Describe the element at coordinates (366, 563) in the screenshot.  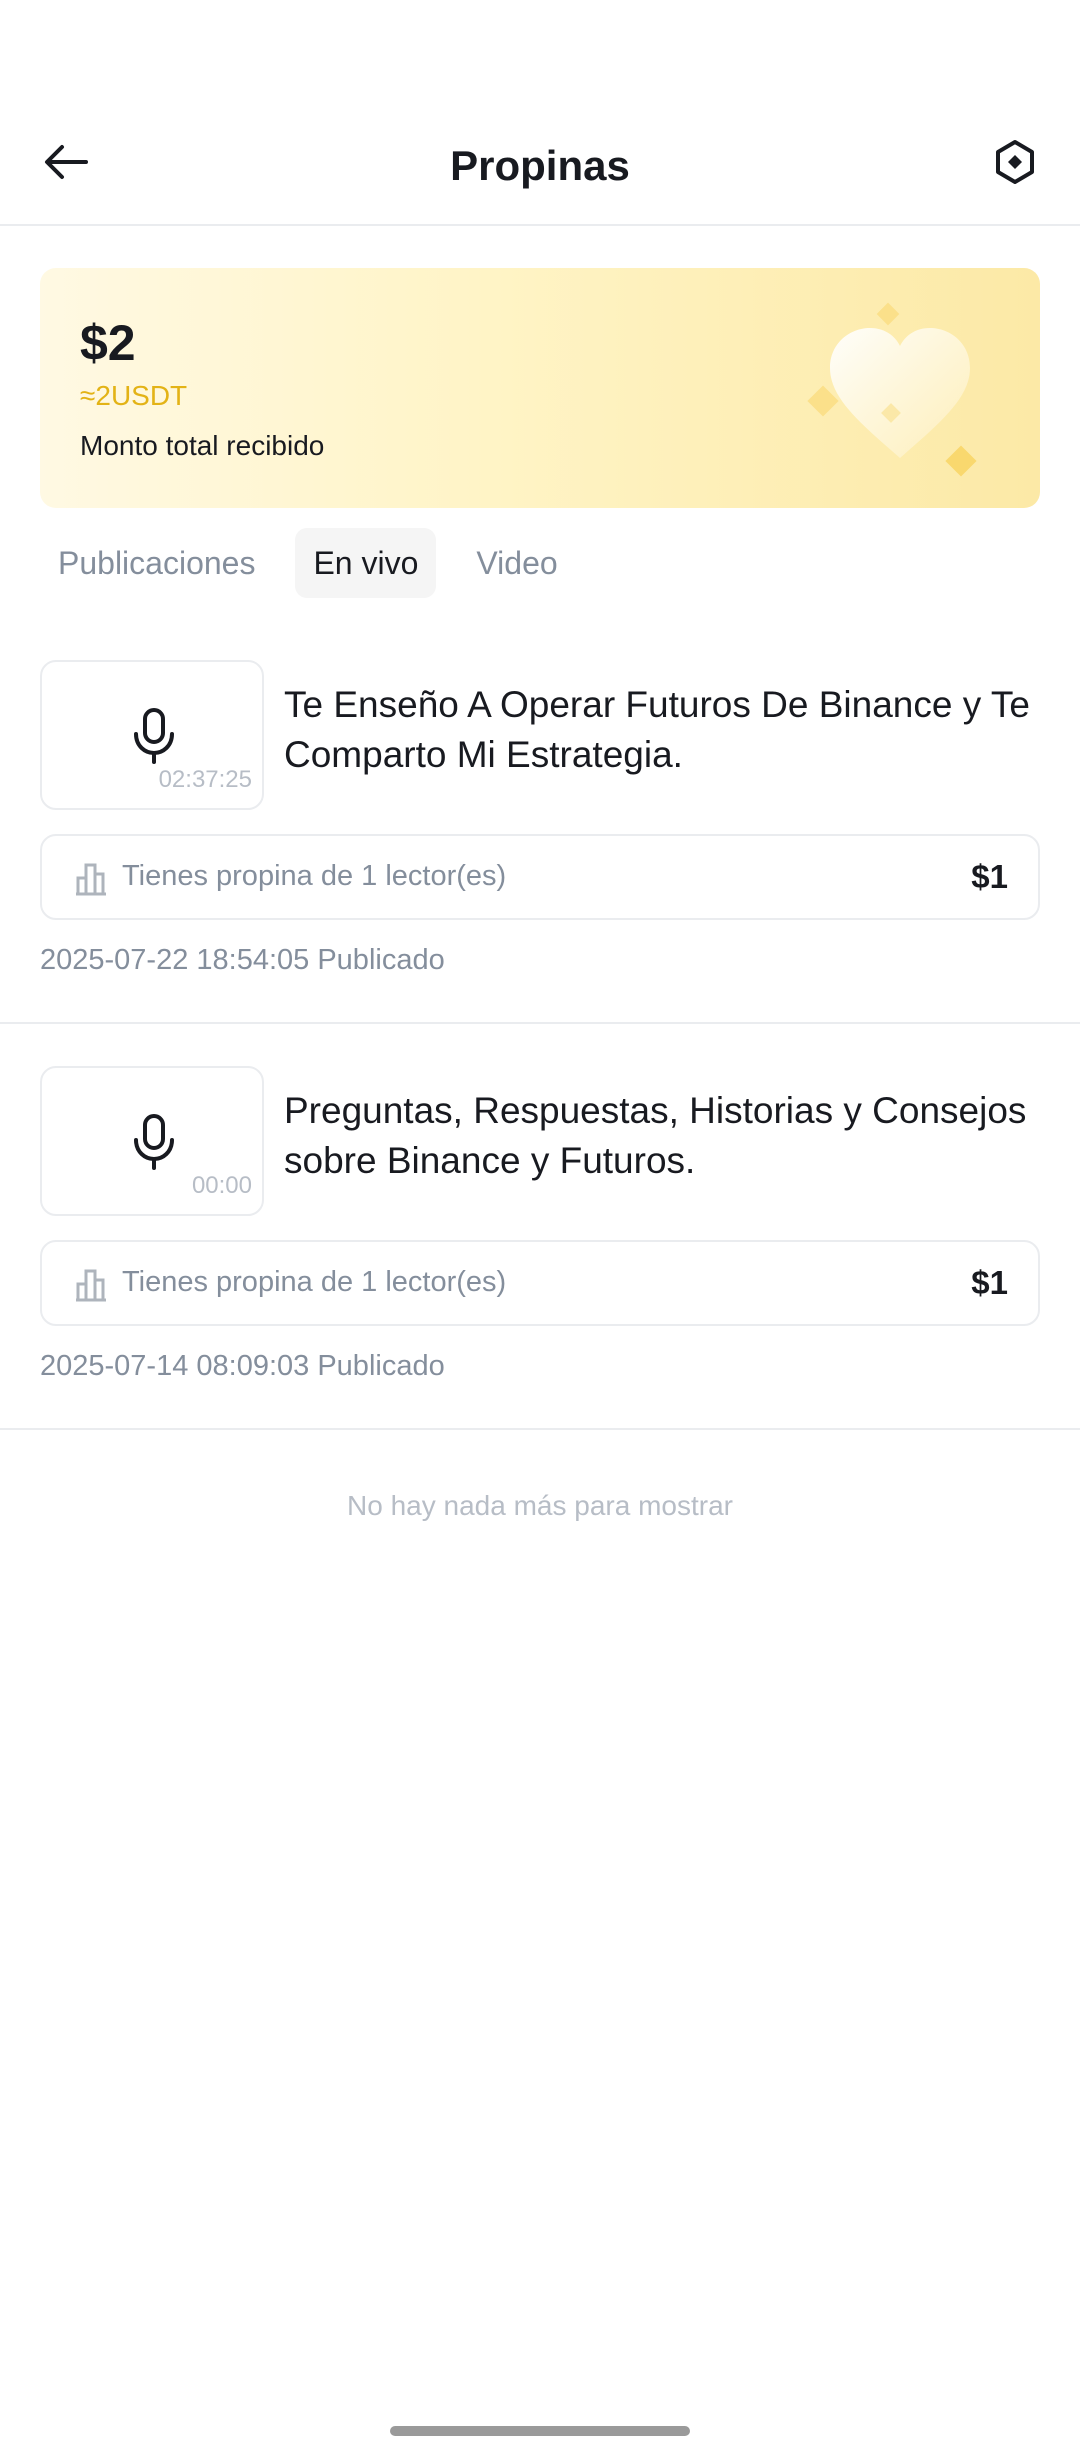
I see `tab-en-vivo: En vivo` at that location.